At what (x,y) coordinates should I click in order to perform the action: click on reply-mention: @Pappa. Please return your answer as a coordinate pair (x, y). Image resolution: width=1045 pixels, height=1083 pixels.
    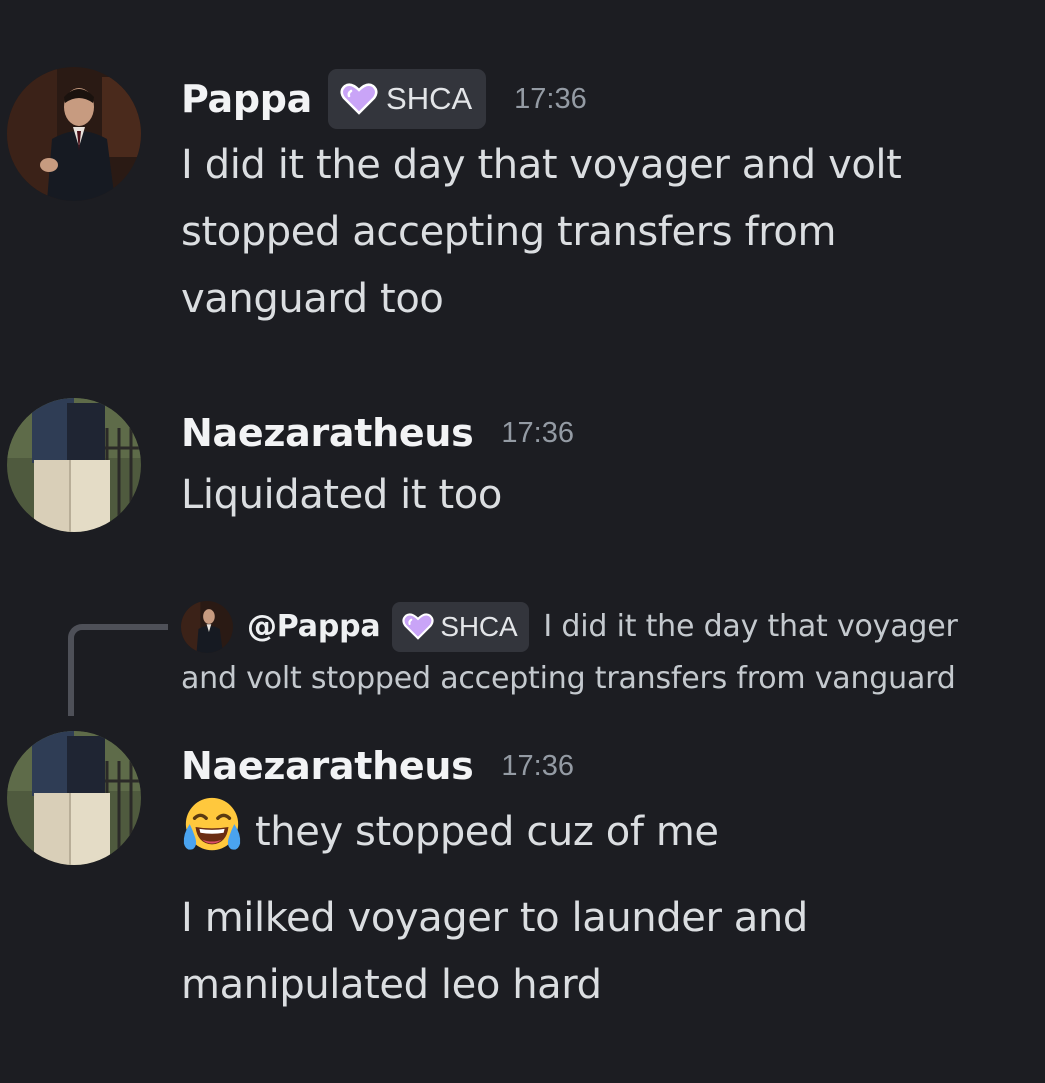
    Looking at the image, I should click on (314, 626).